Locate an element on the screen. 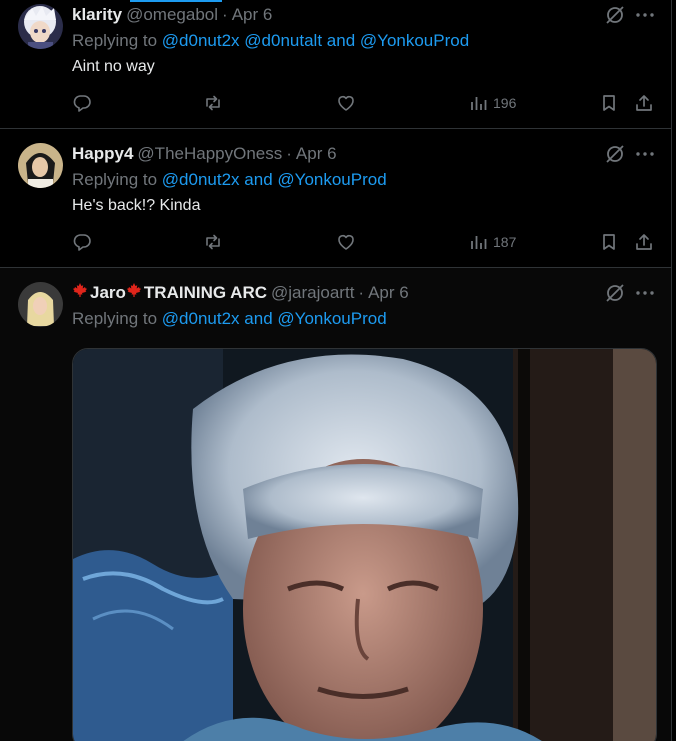  tweet-header: klarity @omegabol · Apr 6 is located at coordinates (172, 15).